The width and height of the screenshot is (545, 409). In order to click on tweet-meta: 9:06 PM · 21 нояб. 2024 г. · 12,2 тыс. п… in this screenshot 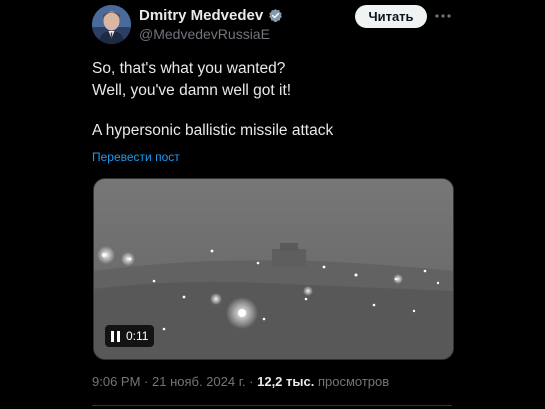, I will do `click(240, 381)`.